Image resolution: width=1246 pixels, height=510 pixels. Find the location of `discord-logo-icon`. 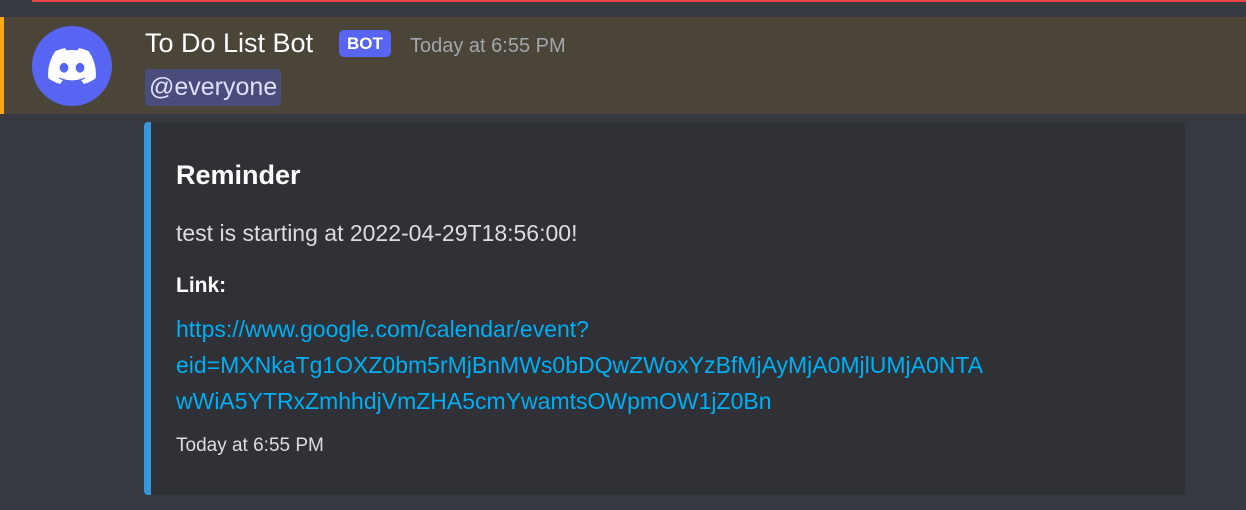

discord-logo-icon is located at coordinates (72, 66).